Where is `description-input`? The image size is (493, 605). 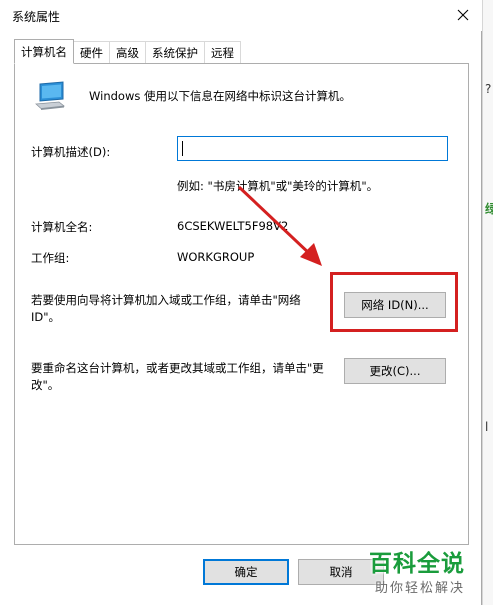 description-input is located at coordinates (312, 148).